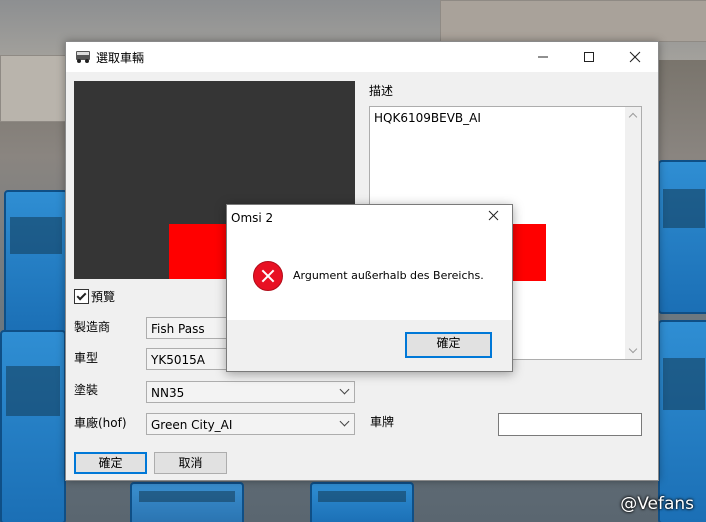 This screenshot has width=706, height=522. What do you see at coordinates (448, 345) in the screenshot?
I see `dialog-ok-button: 確定` at bounding box center [448, 345].